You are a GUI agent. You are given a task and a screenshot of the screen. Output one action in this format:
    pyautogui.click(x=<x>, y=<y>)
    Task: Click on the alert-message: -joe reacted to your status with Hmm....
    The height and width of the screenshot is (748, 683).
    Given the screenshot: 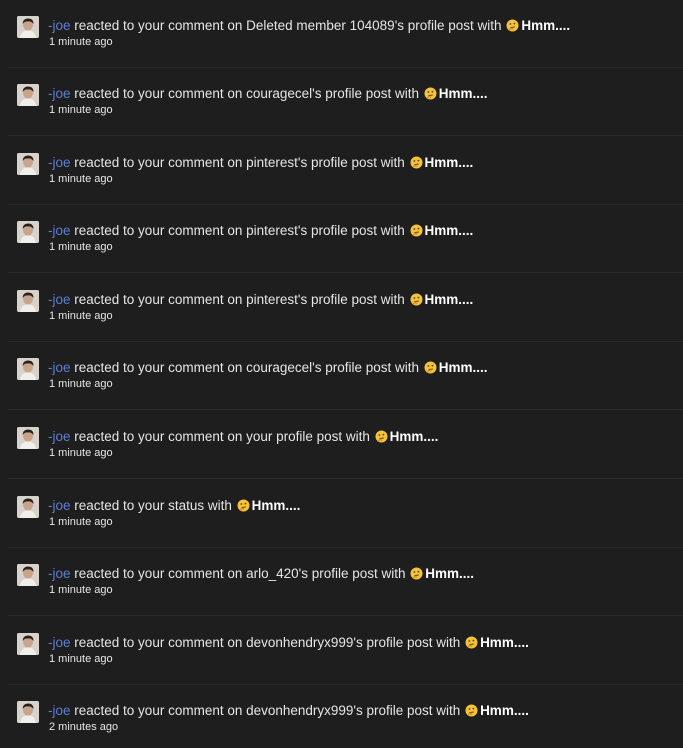 What is the action you would take?
    pyautogui.click(x=174, y=506)
    